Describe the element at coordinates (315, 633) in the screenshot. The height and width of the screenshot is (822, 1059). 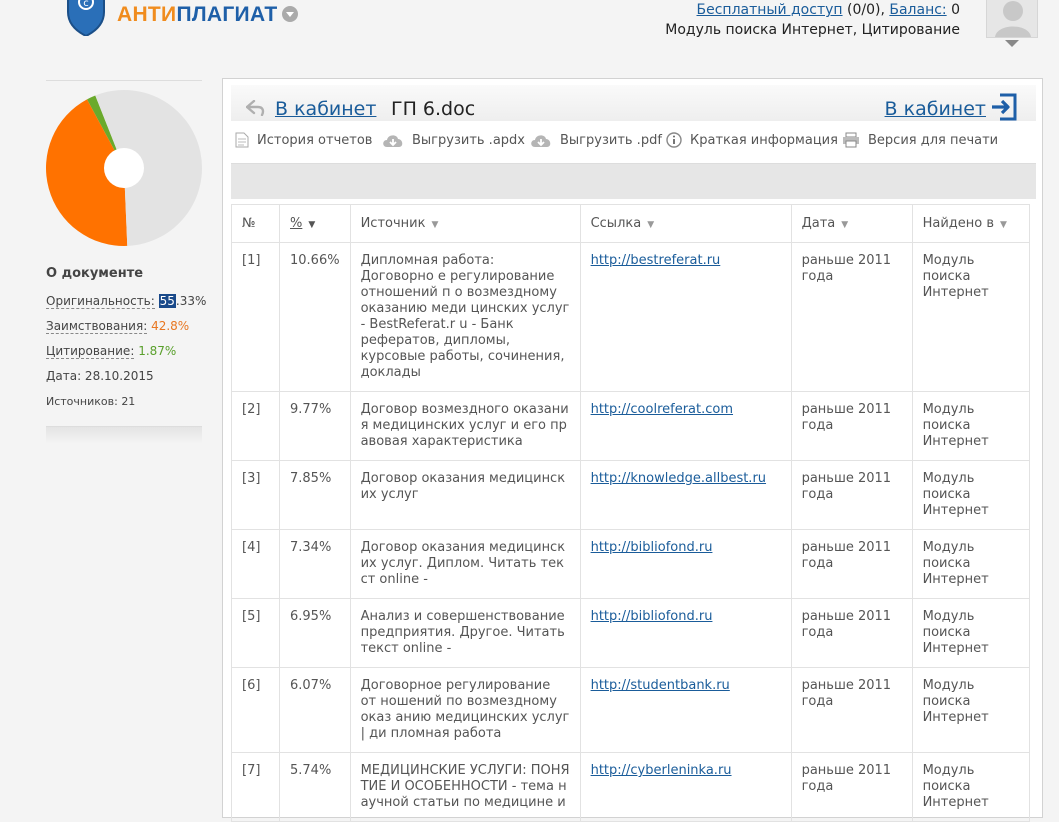
I see `row-percent: 6.95%` at that location.